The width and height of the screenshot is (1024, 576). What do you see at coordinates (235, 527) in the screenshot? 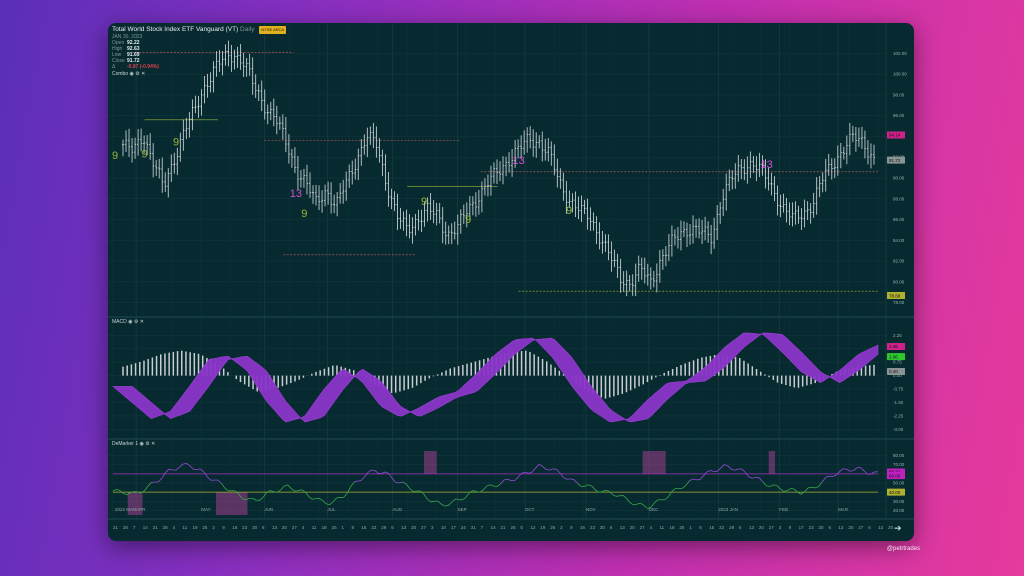
I see `day-label: 16` at bounding box center [235, 527].